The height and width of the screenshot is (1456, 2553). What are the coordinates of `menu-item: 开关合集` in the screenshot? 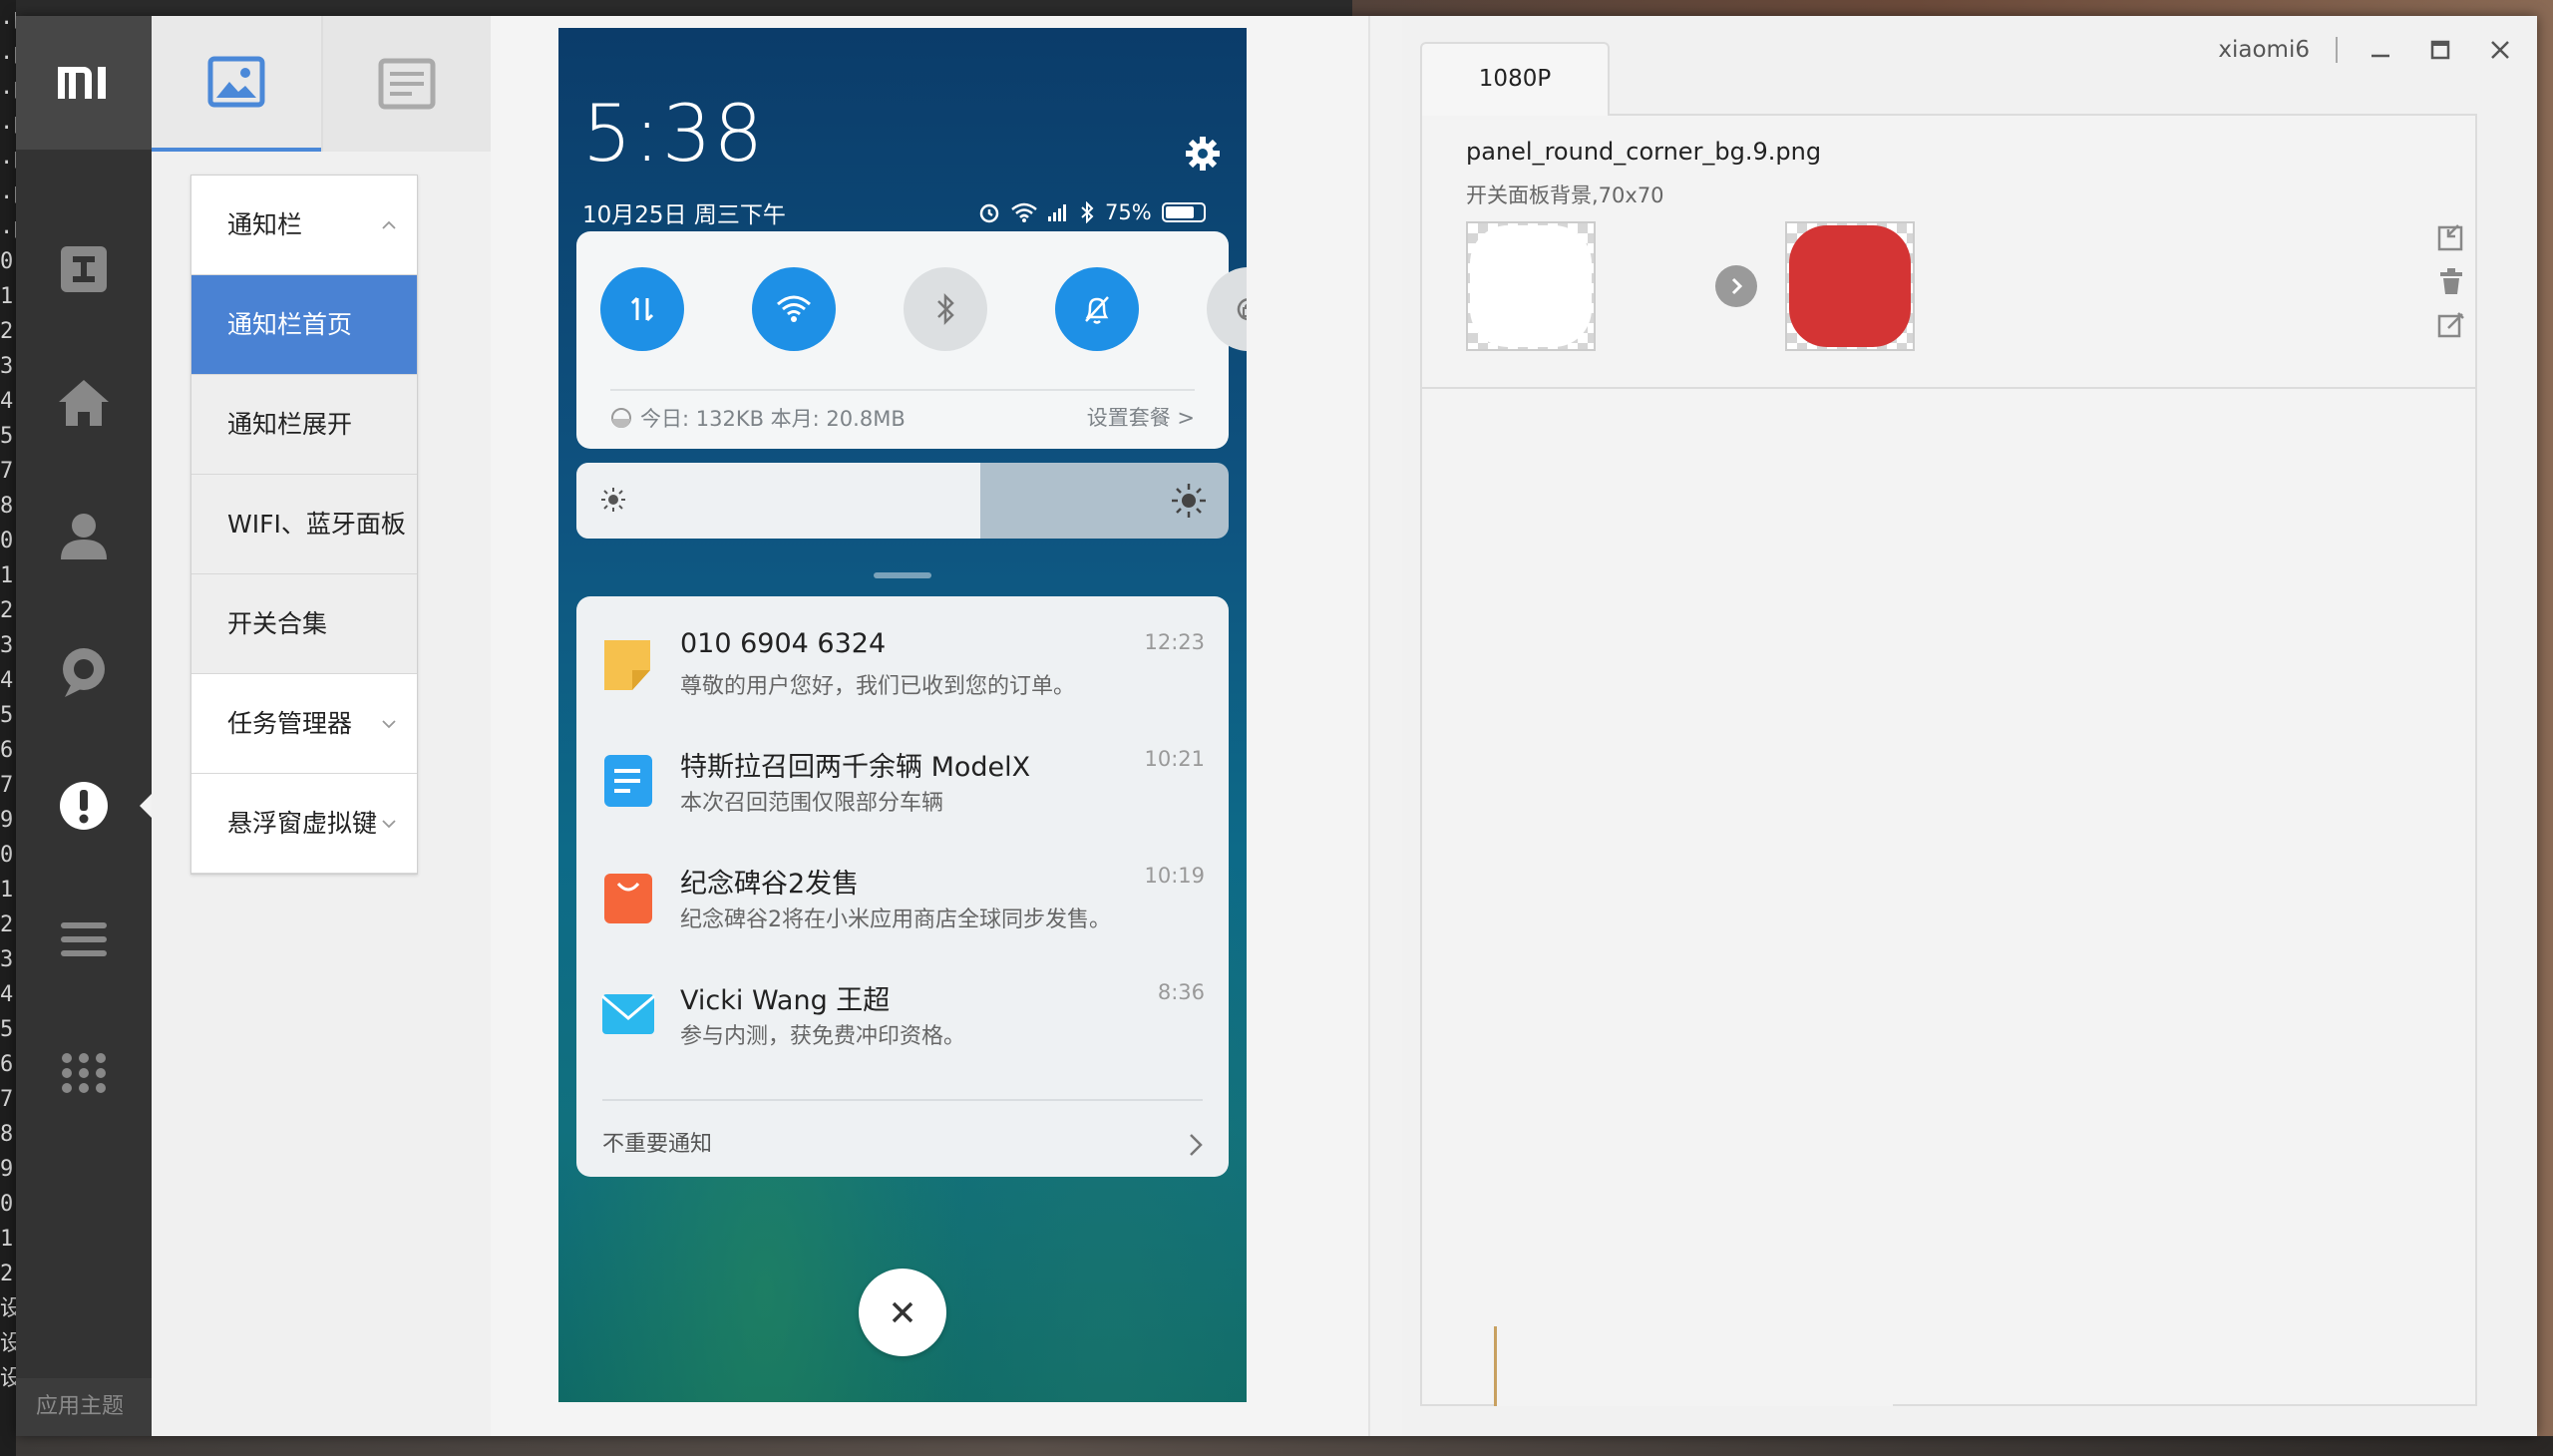 It's located at (304, 624).